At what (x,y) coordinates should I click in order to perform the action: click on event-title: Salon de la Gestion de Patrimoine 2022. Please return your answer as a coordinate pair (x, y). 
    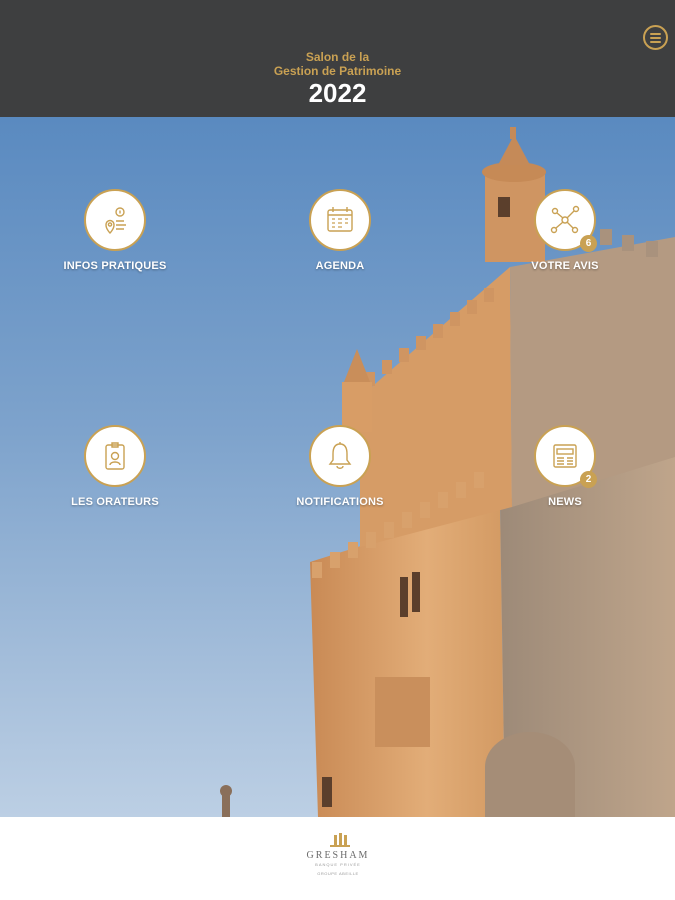
    Looking at the image, I should click on (337, 78).